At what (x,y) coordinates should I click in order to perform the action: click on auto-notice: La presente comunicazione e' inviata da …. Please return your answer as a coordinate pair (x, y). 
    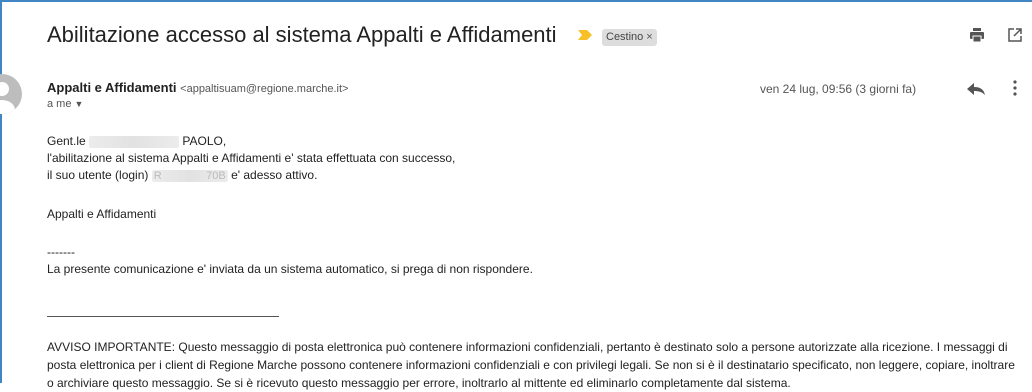
    Looking at the image, I should click on (290, 269).